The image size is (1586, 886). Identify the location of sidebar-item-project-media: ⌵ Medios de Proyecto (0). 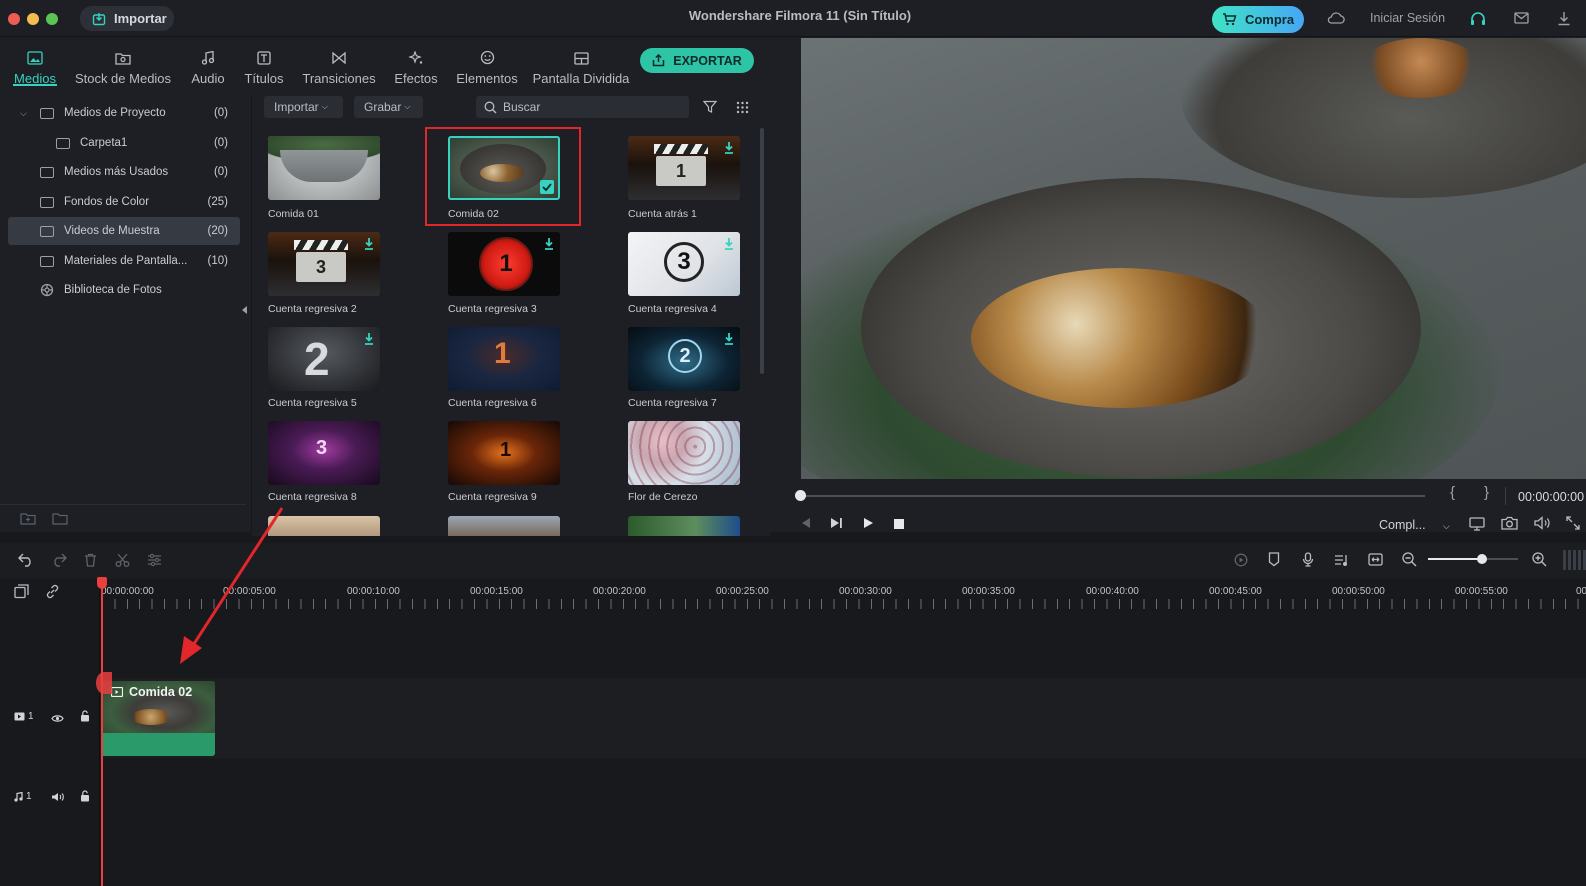
(124, 113).